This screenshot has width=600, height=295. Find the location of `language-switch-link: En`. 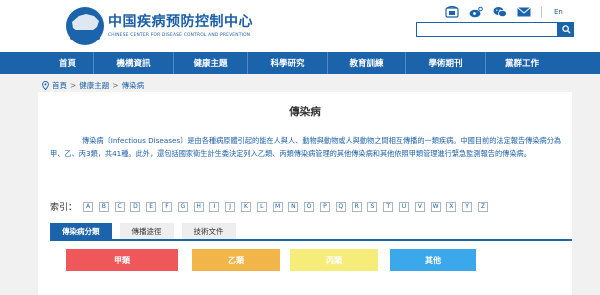

language-switch-link: En is located at coordinates (558, 12).